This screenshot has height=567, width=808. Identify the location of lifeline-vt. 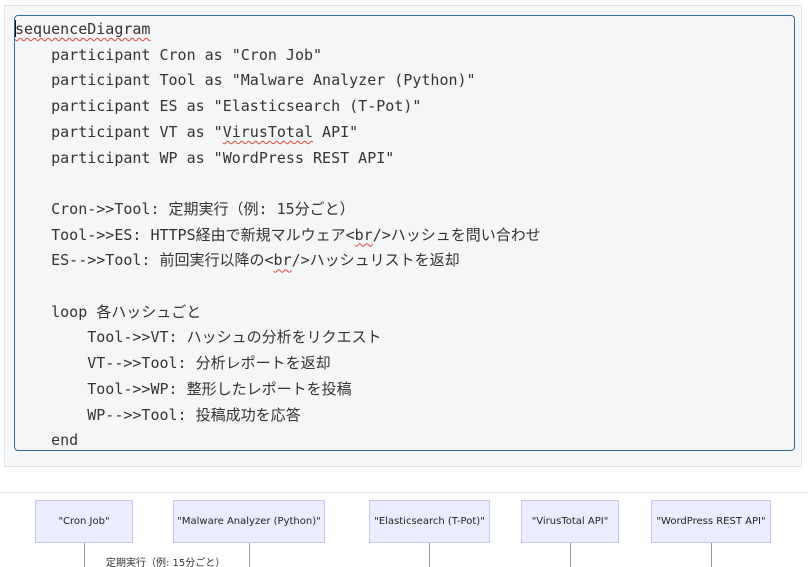
(570, 555).